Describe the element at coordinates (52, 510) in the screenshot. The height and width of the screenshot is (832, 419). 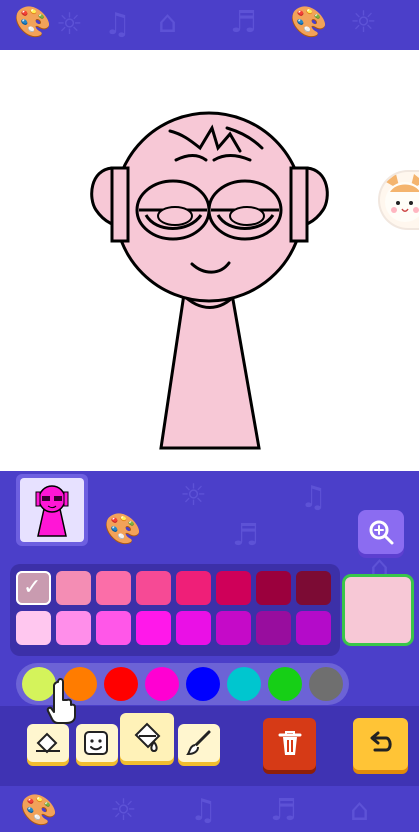
I see `thumbnail-preview` at that location.